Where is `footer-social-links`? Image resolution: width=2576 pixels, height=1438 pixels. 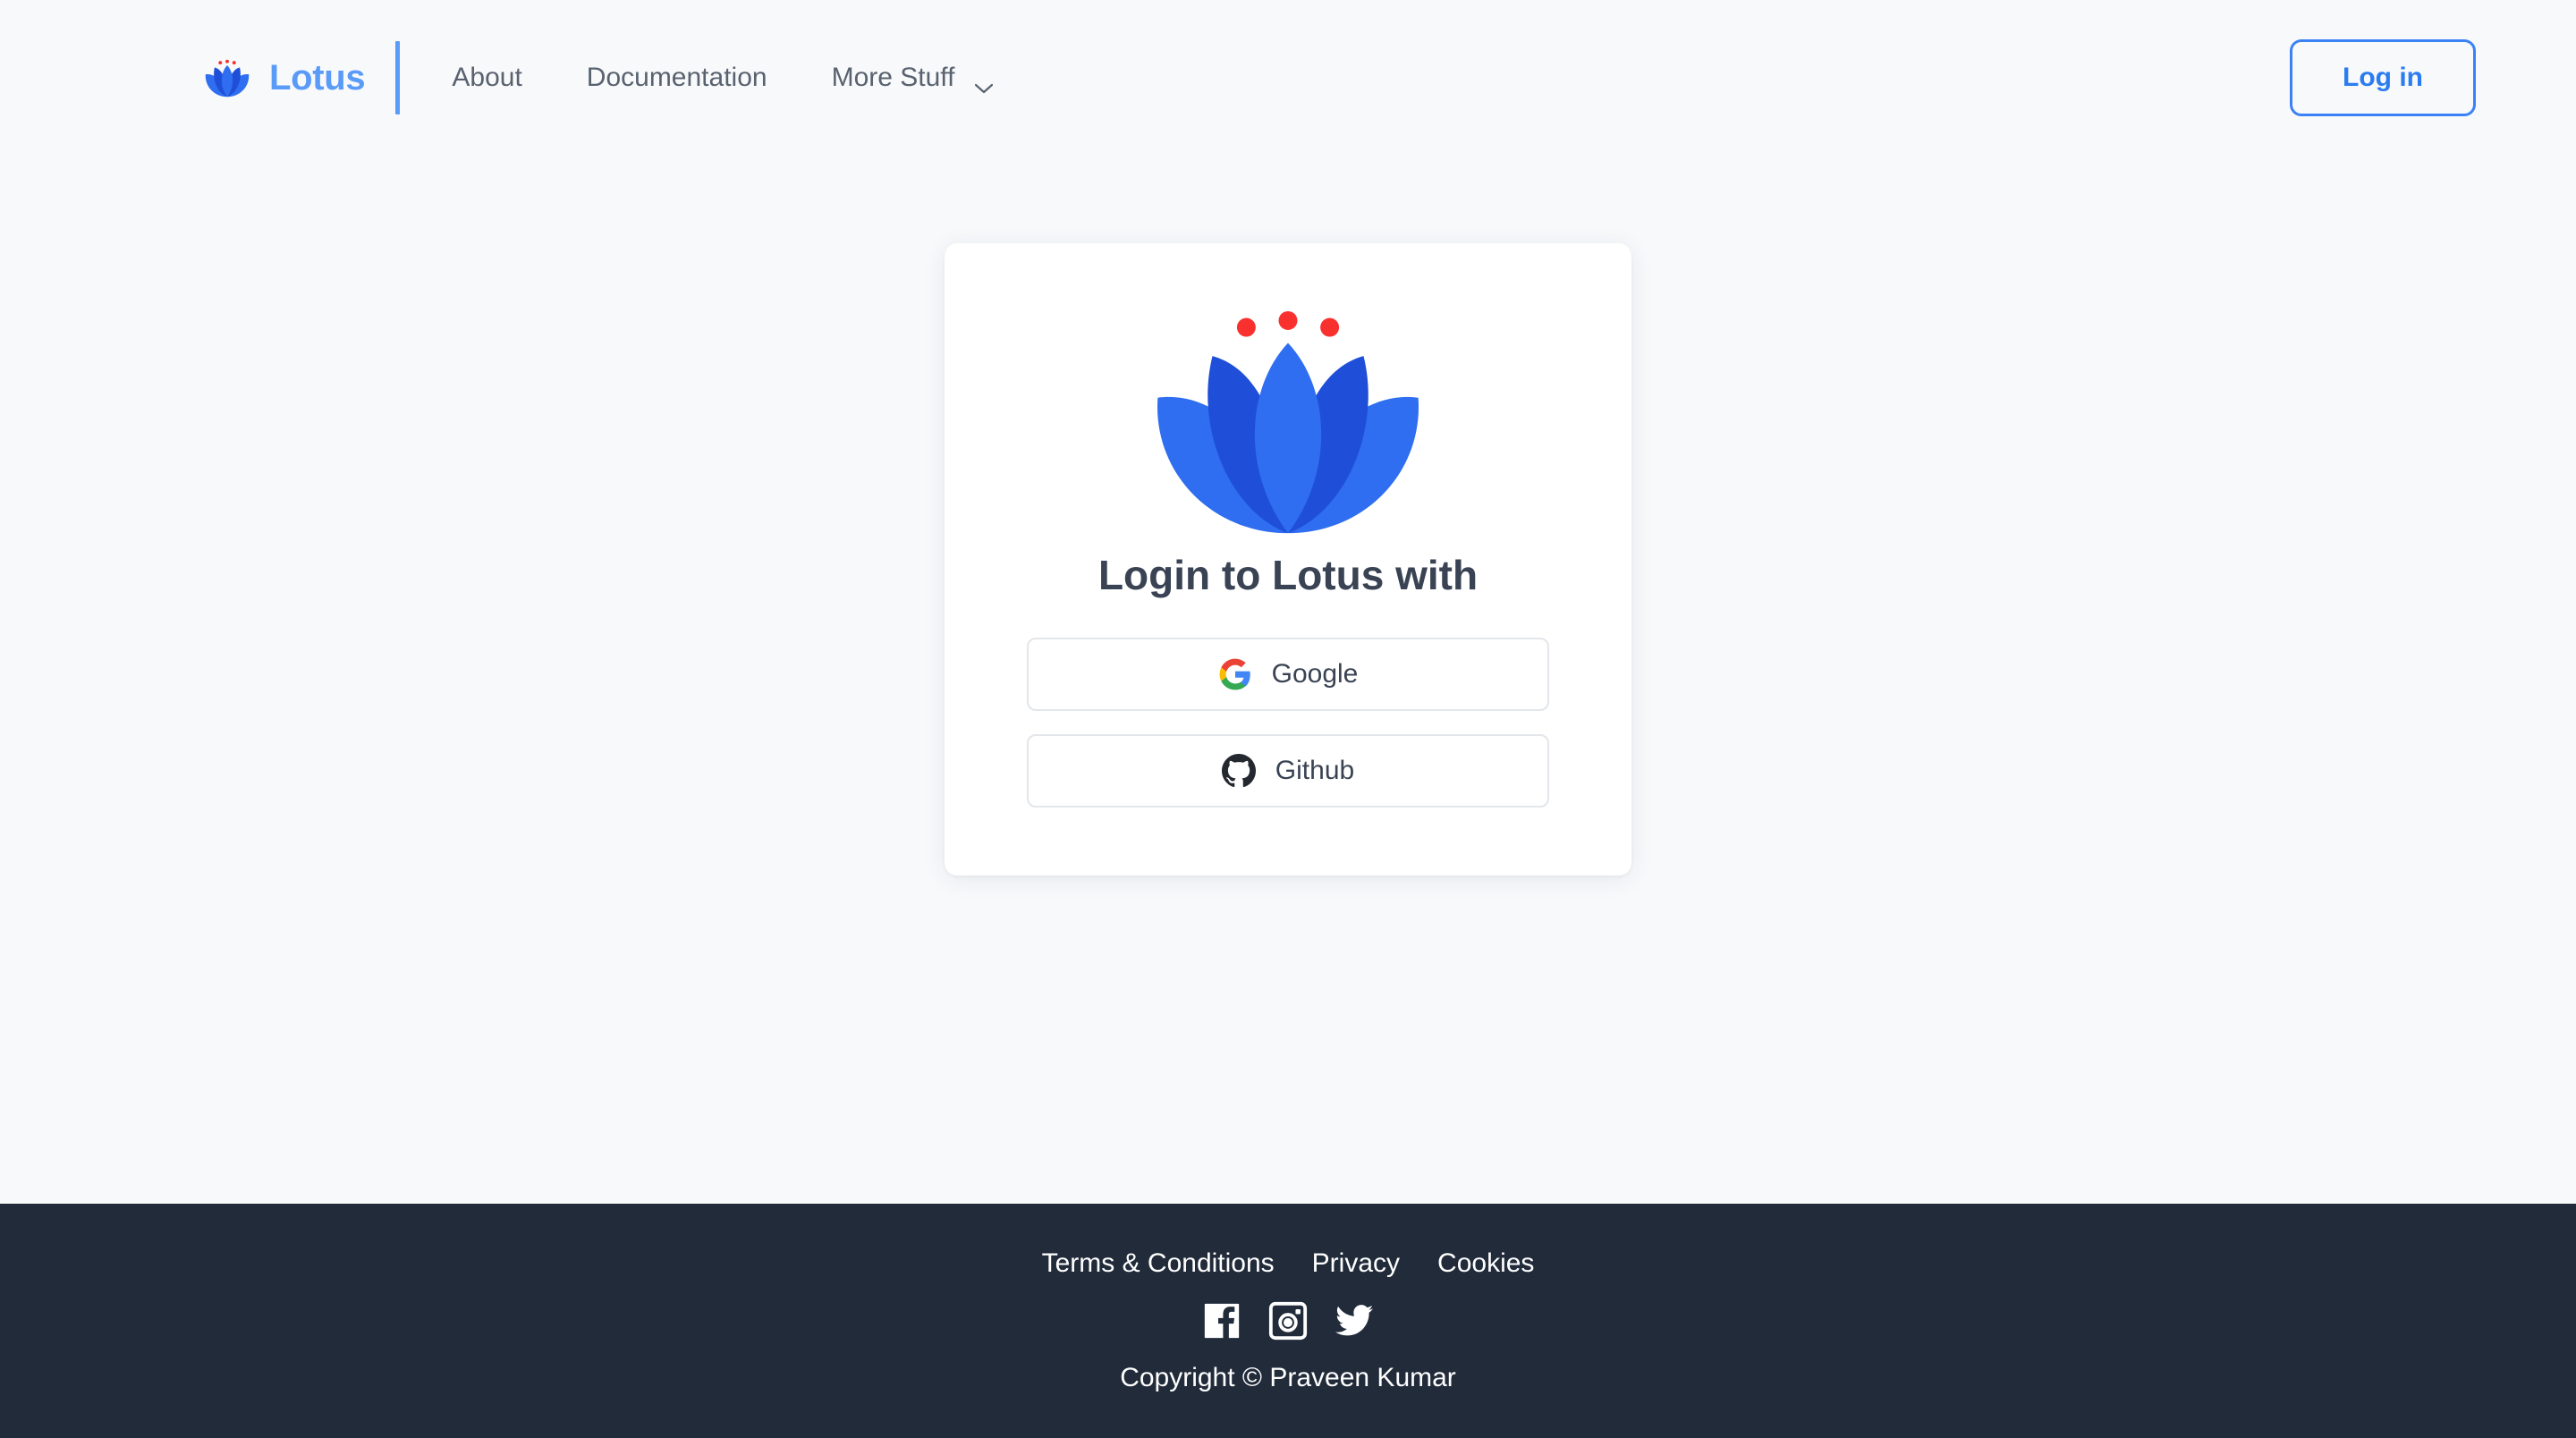
footer-social-links is located at coordinates (1288, 1320).